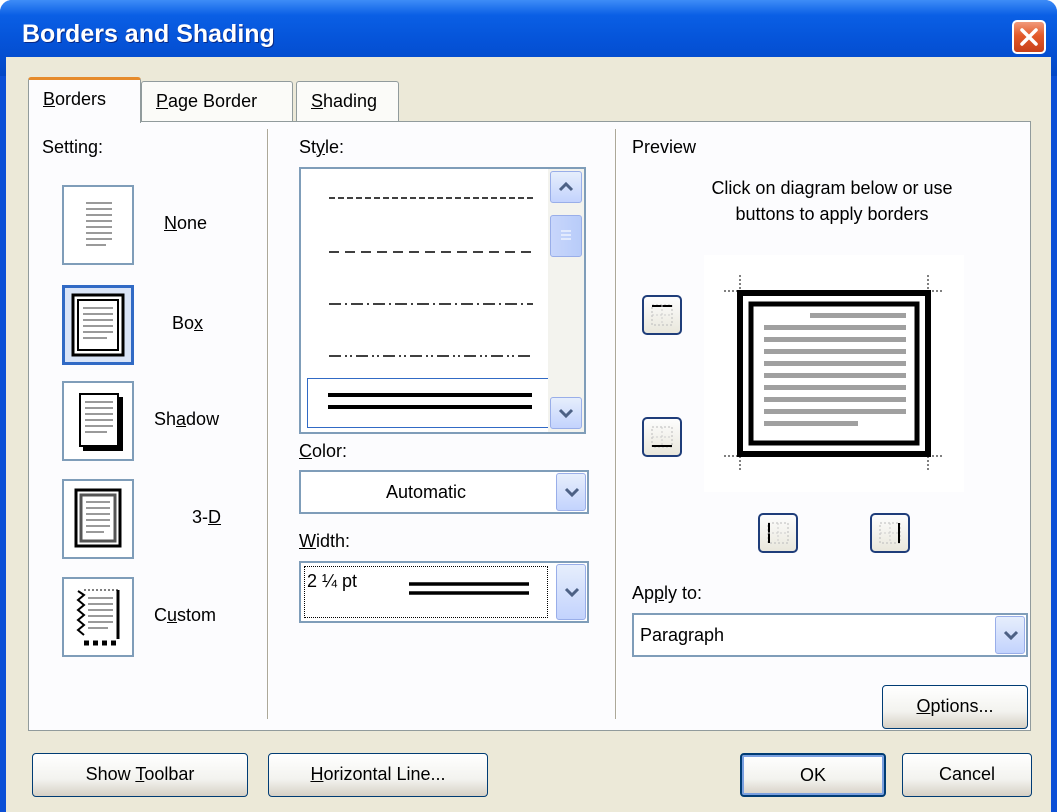  I want to click on color-dropdown-button, so click(571, 492).